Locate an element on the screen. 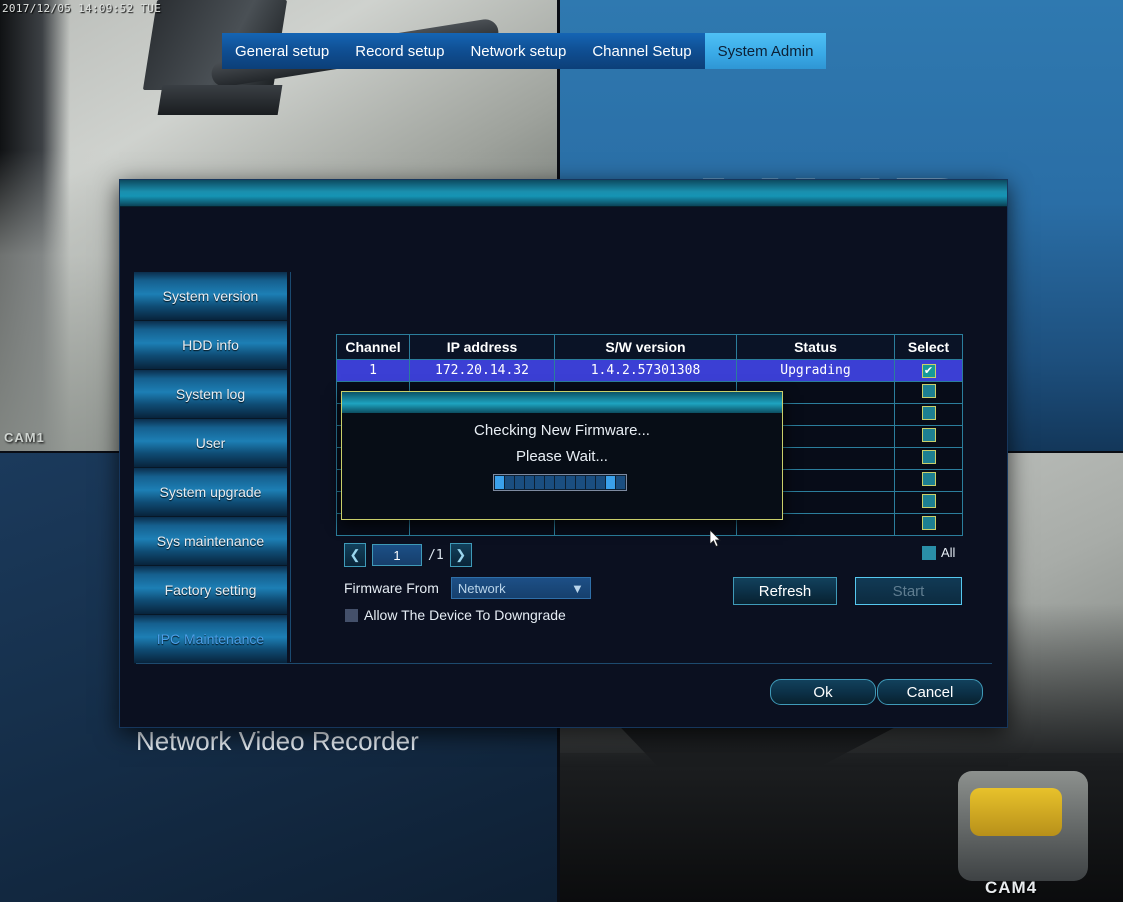  sidebar-item-user: User is located at coordinates (210, 443).